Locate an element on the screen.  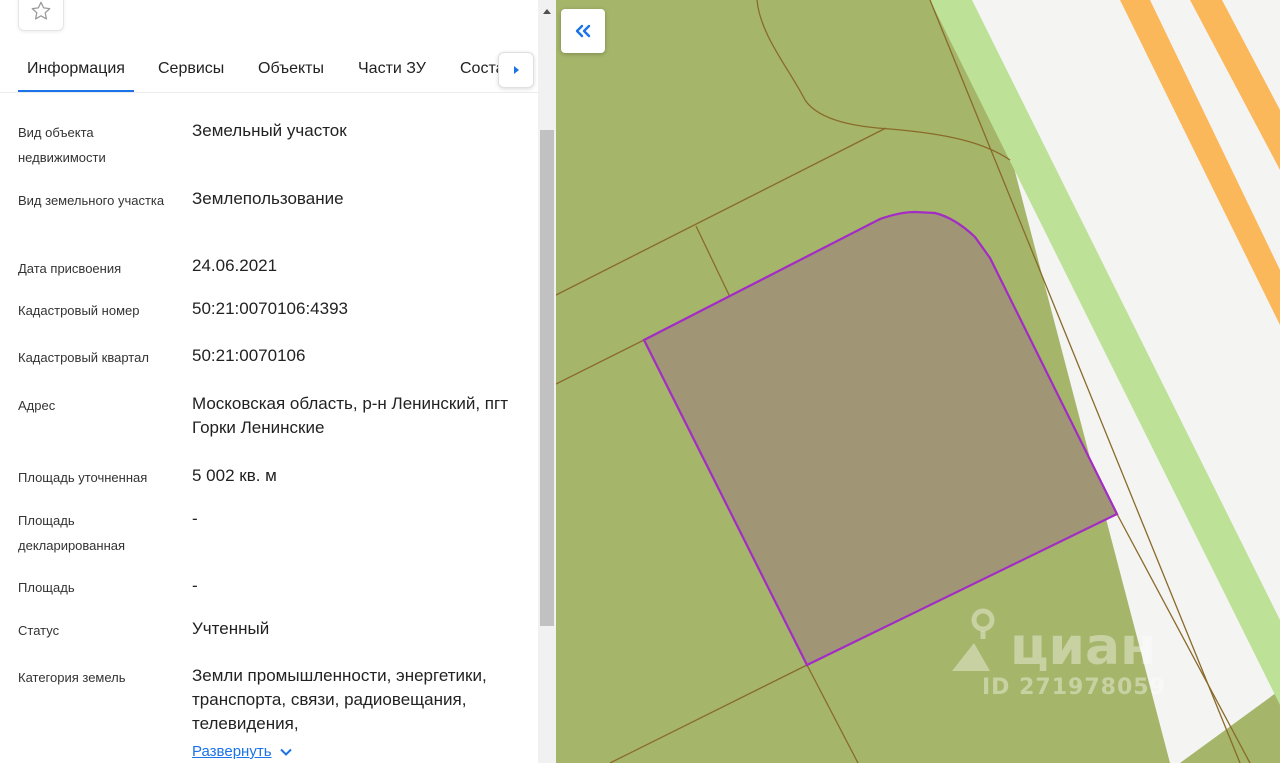
field-value-area: - is located at coordinates (195, 585).